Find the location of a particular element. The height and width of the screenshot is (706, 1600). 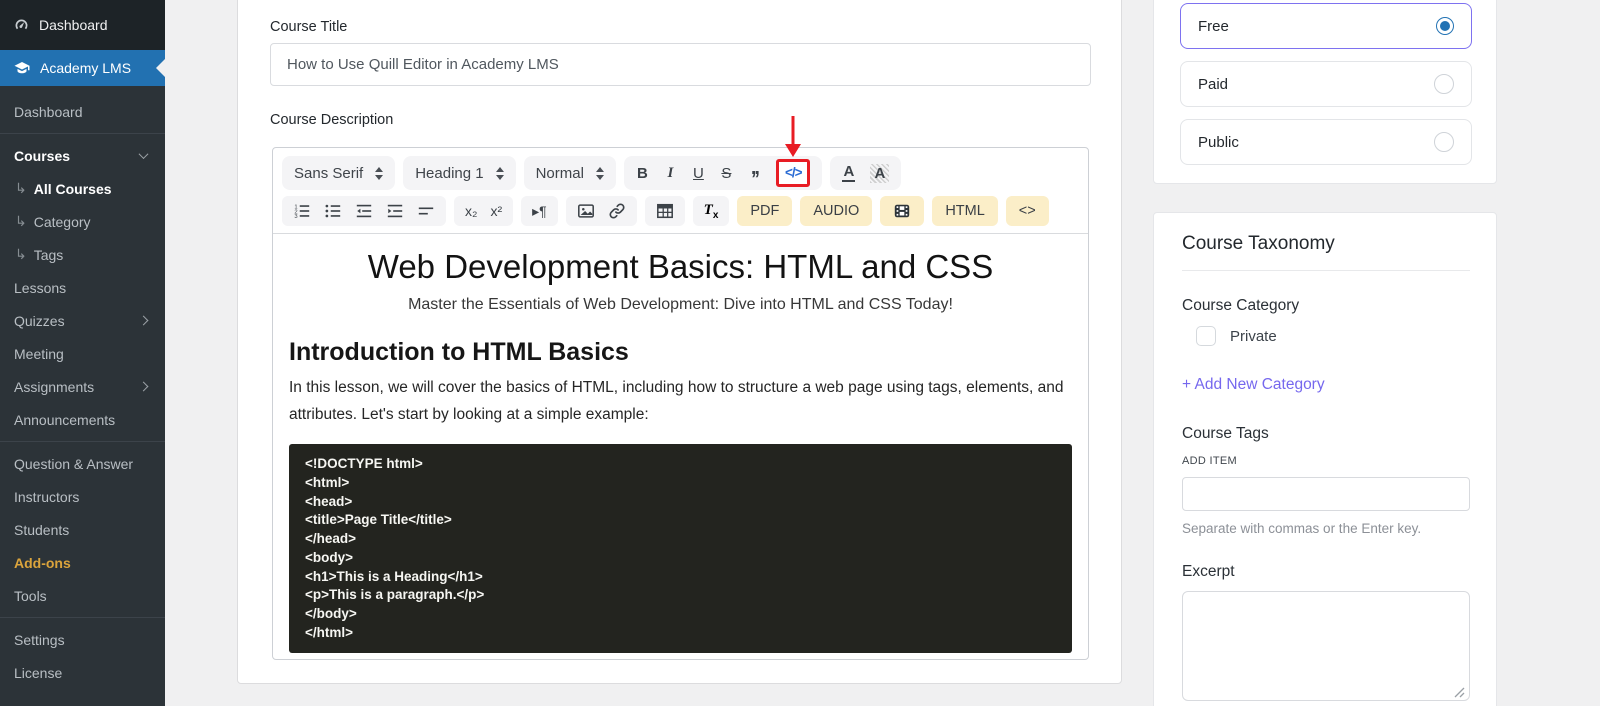

code-icon: </> is located at coordinates (793, 172).